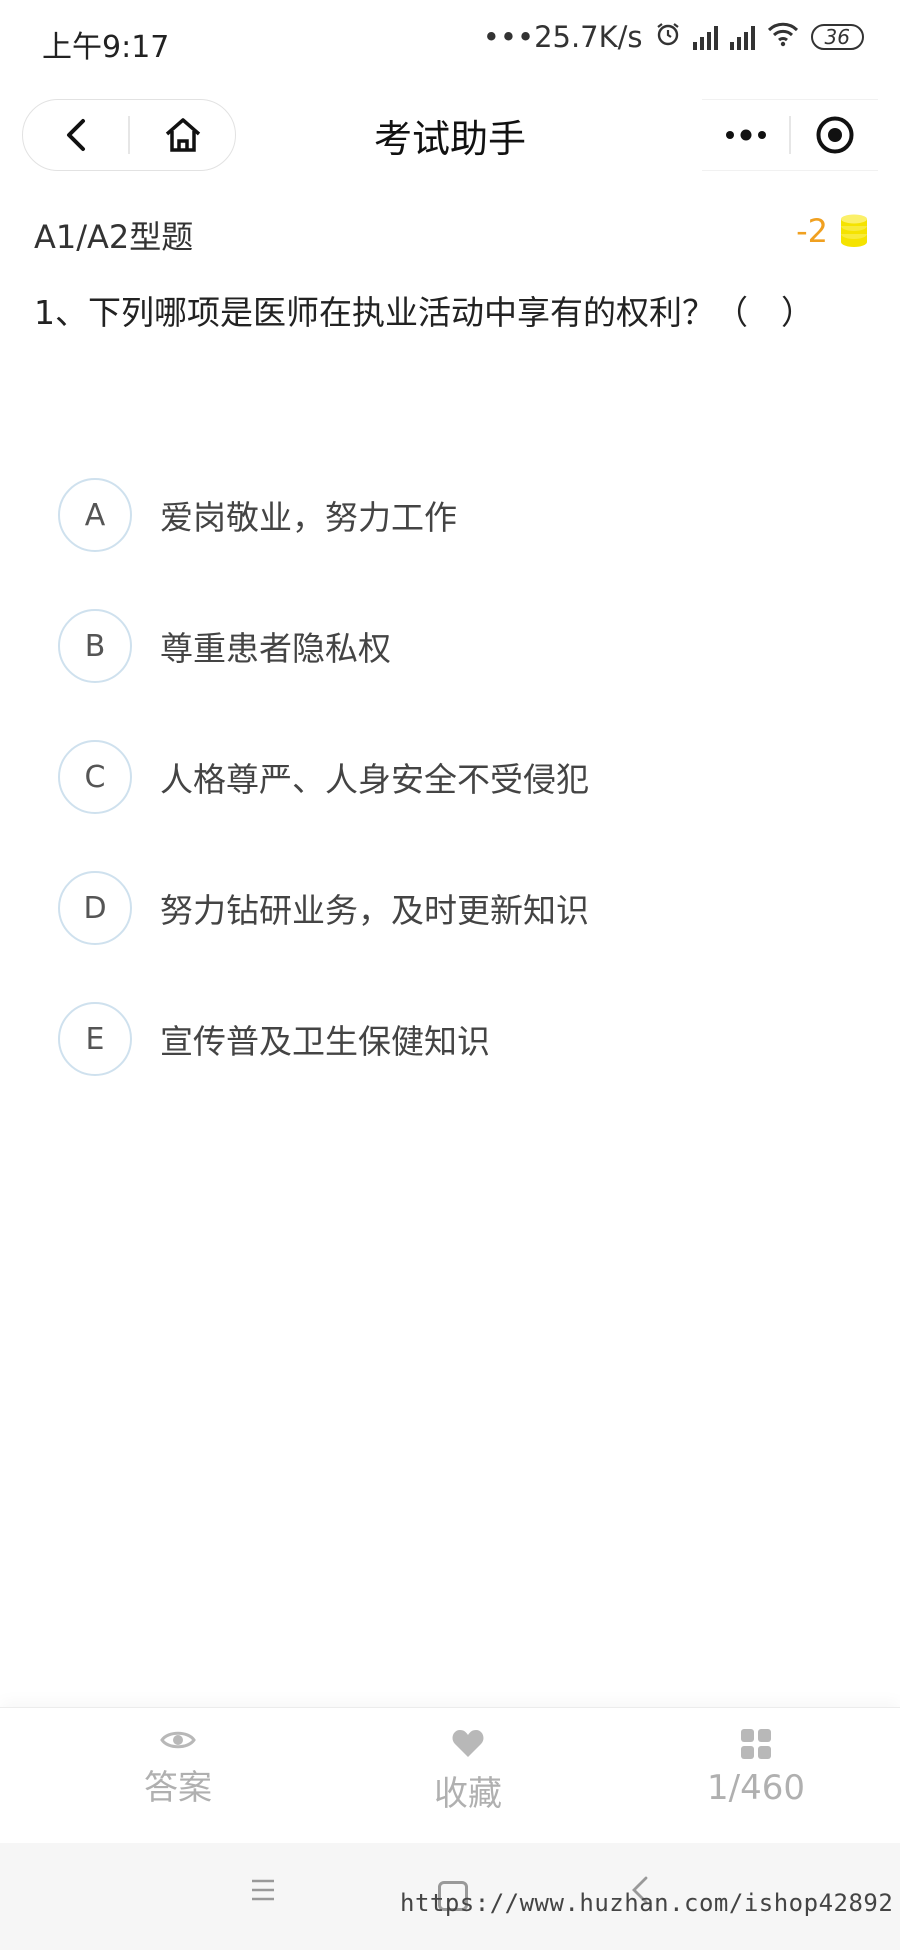 The width and height of the screenshot is (900, 1950). Describe the element at coordinates (458, 515) in the screenshot. I see `option-a: A 爱岗敬业，努力工作` at that location.